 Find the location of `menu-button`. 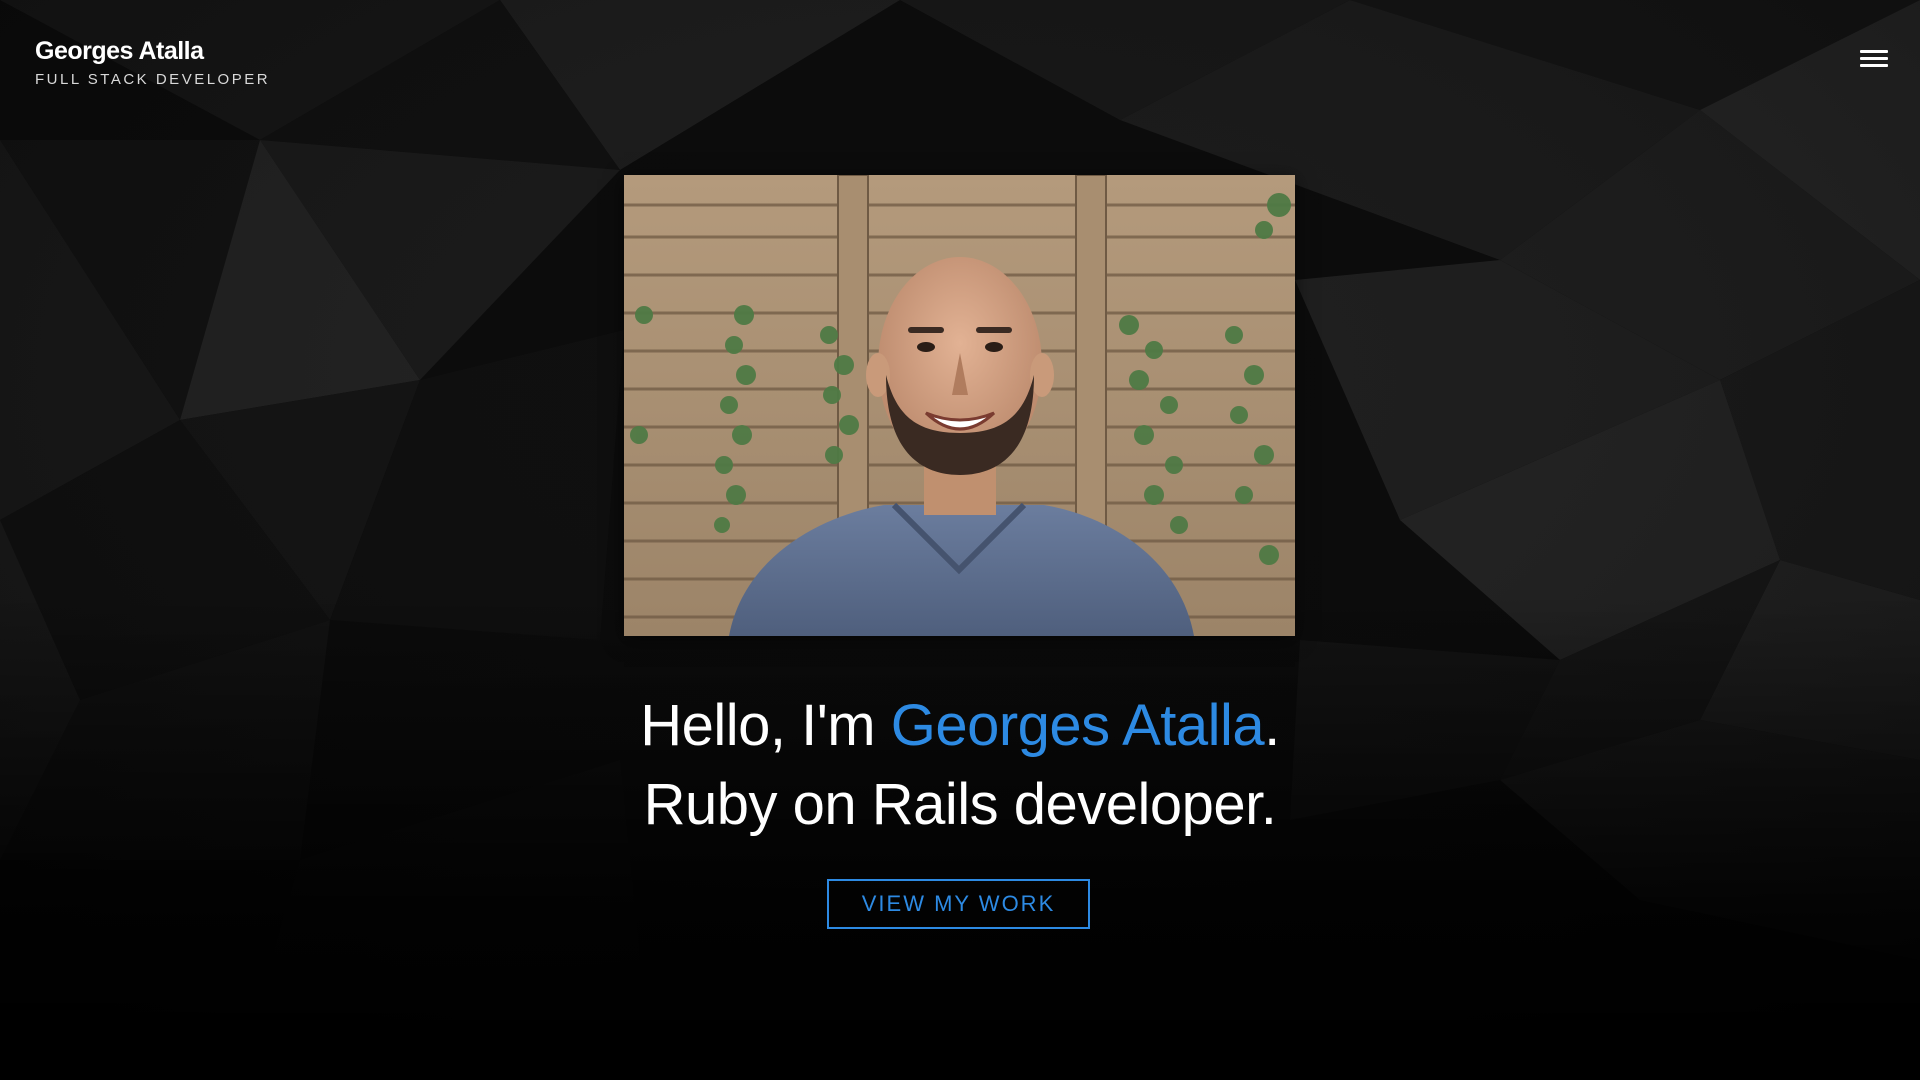

menu-button is located at coordinates (1875, 59).